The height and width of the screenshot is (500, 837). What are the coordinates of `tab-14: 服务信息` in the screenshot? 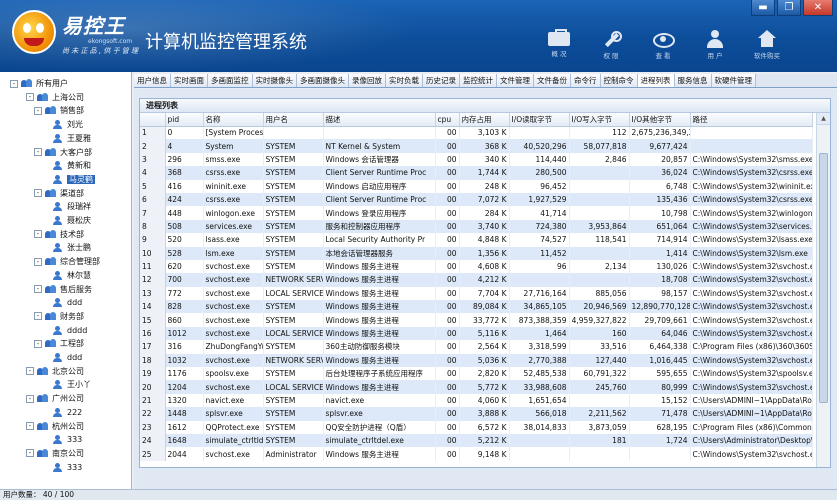 It's located at (693, 80).